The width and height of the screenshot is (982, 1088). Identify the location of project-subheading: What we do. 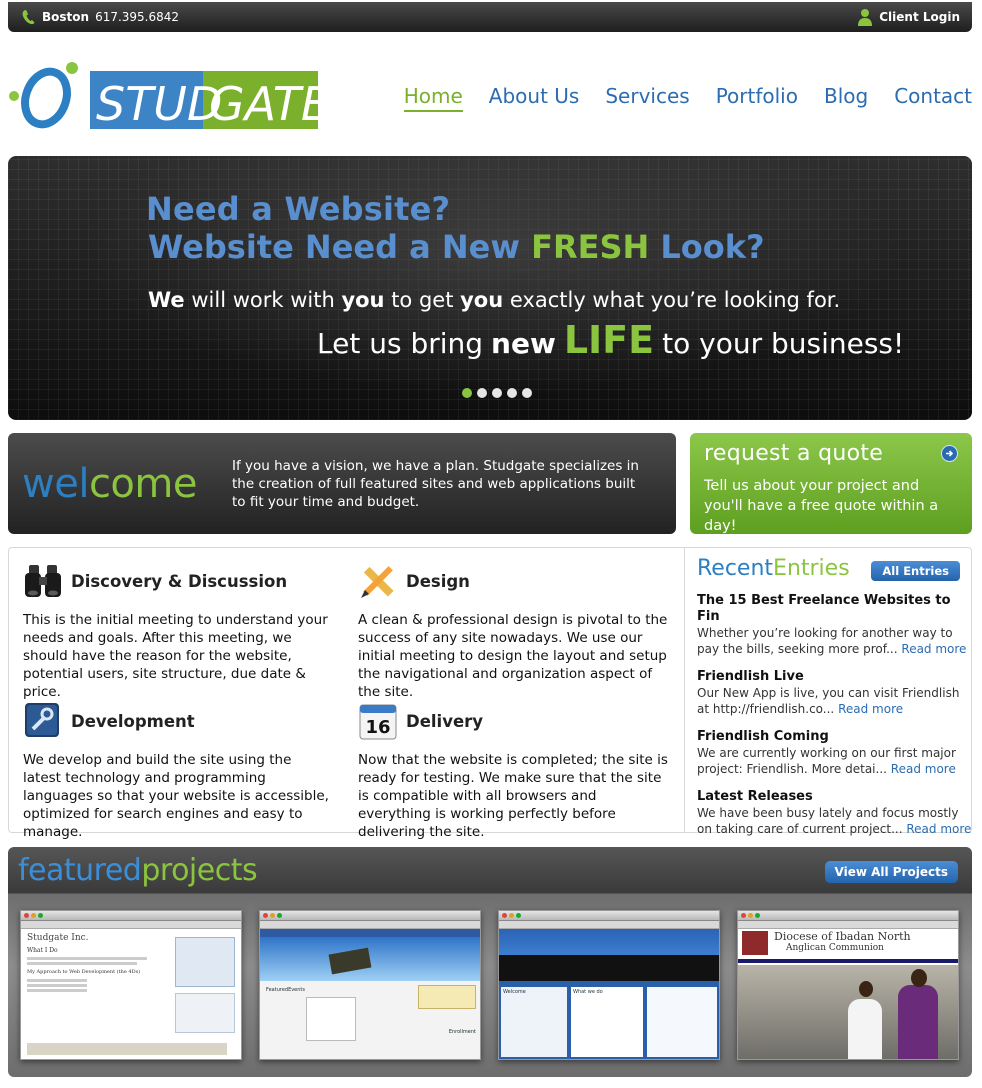
(588, 992).